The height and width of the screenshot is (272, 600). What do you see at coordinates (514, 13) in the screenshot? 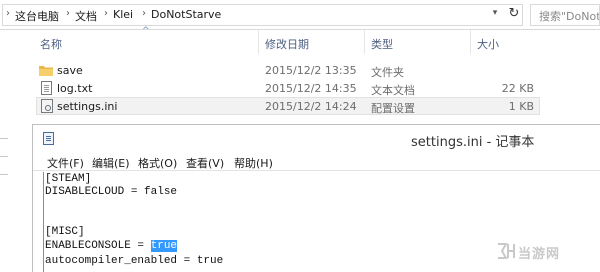
I see `refresh-icon: ↻` at bounding box center [514, 13].